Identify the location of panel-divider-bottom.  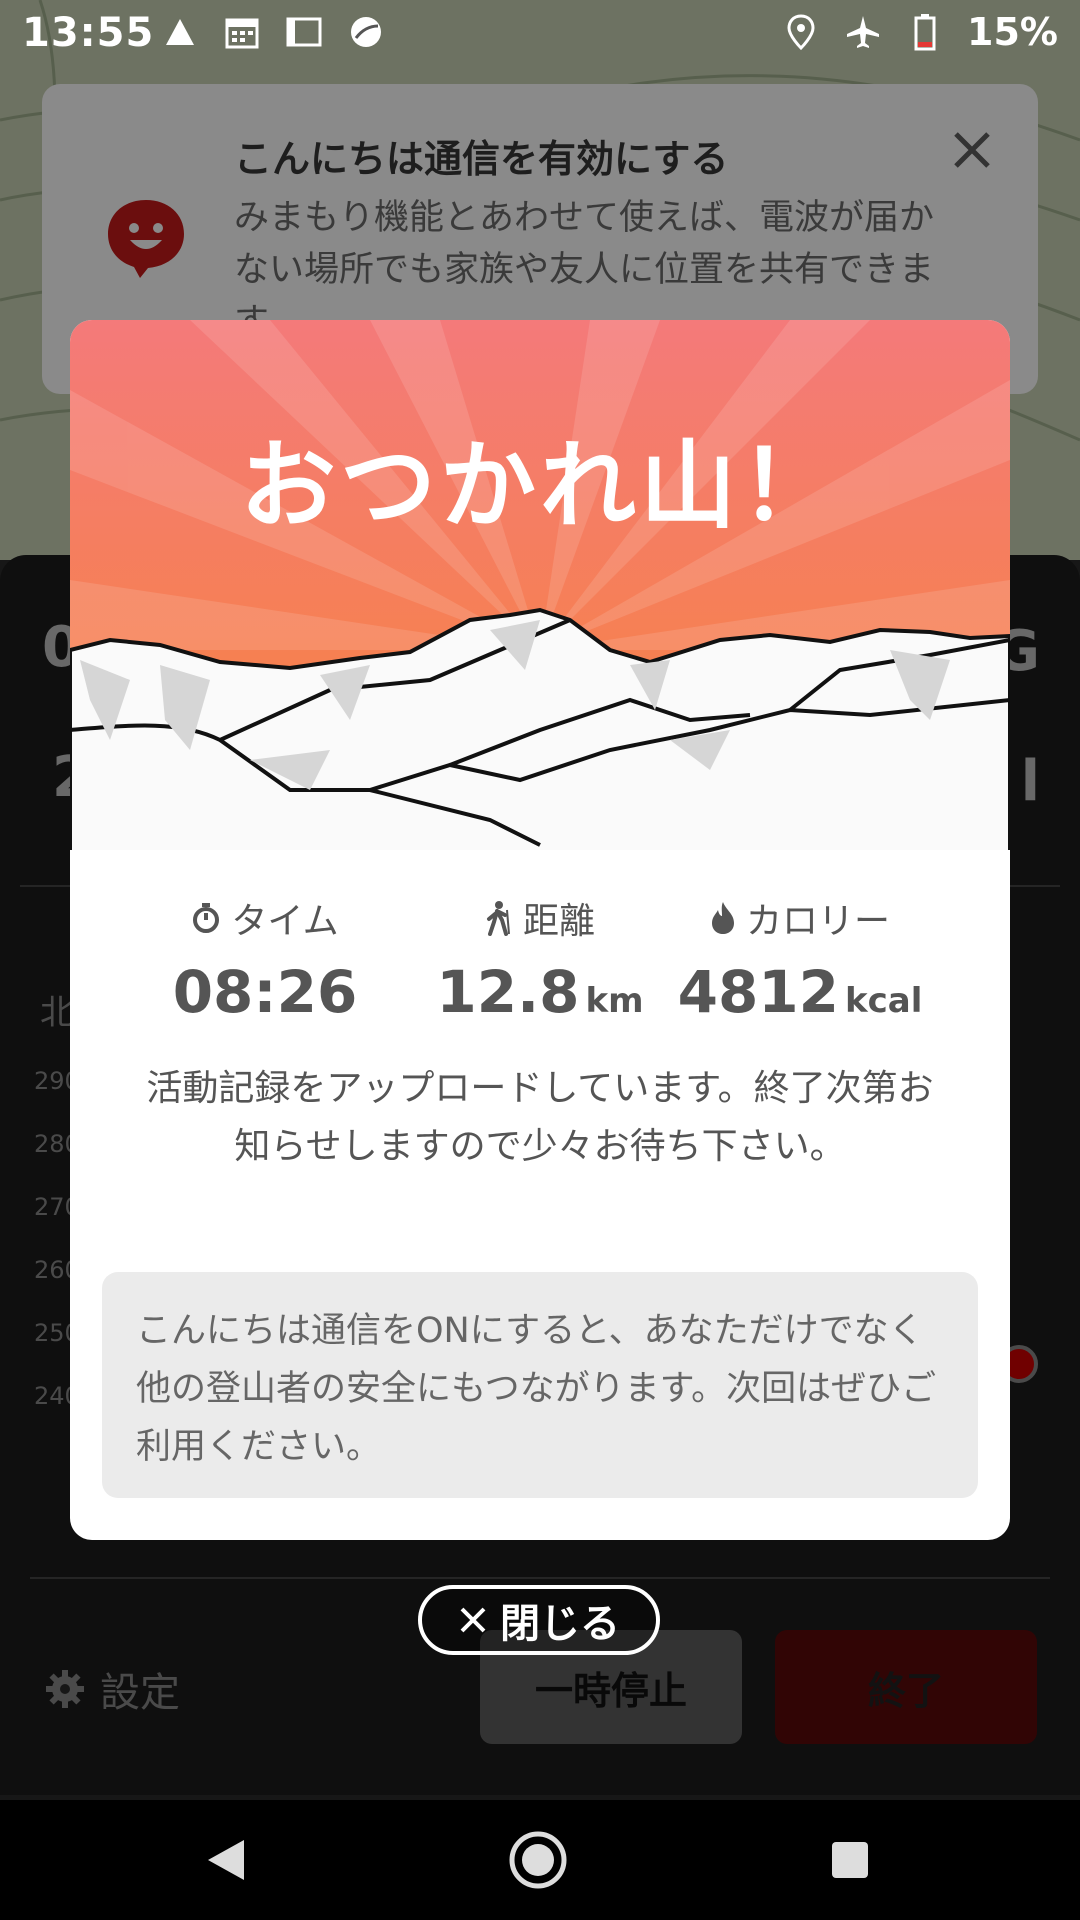
(540, 1578).